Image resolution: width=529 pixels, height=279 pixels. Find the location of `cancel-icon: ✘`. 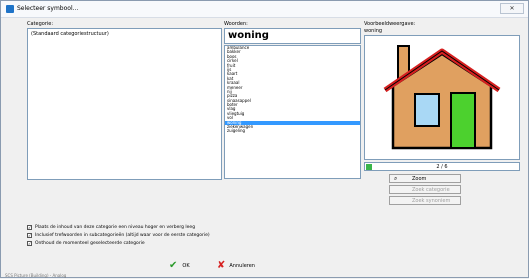

cancel-icon: ✘ is located at coordinates (221, 265).